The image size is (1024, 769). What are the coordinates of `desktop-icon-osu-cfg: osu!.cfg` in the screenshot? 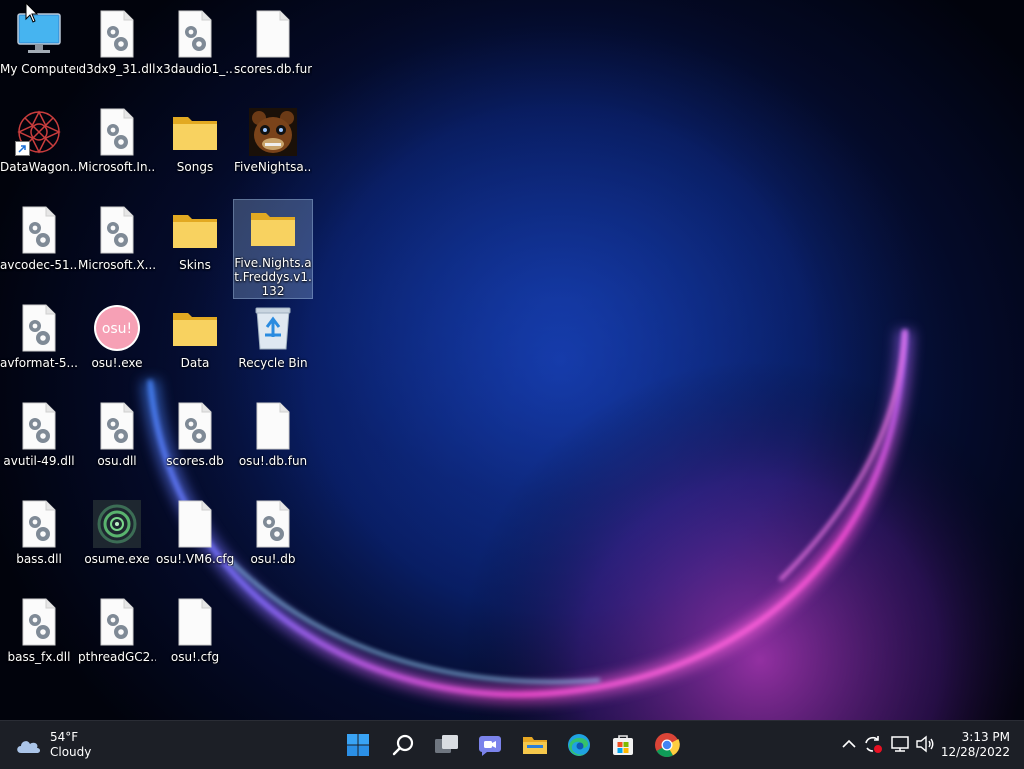 It's located at (195, 641).